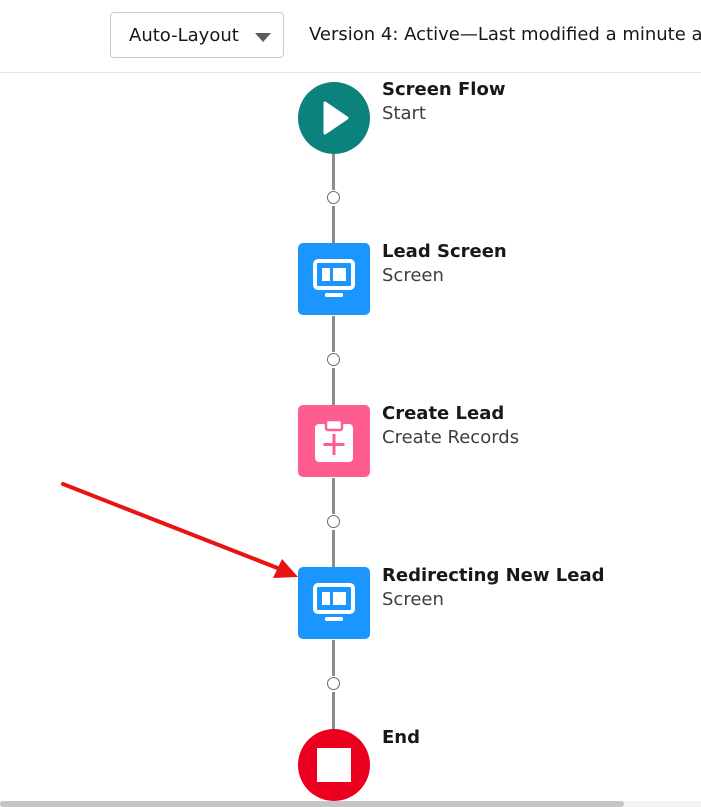 This screenshot has height=807, width=701. I want to click on screen-node-lead-screen, so click(334, 279).